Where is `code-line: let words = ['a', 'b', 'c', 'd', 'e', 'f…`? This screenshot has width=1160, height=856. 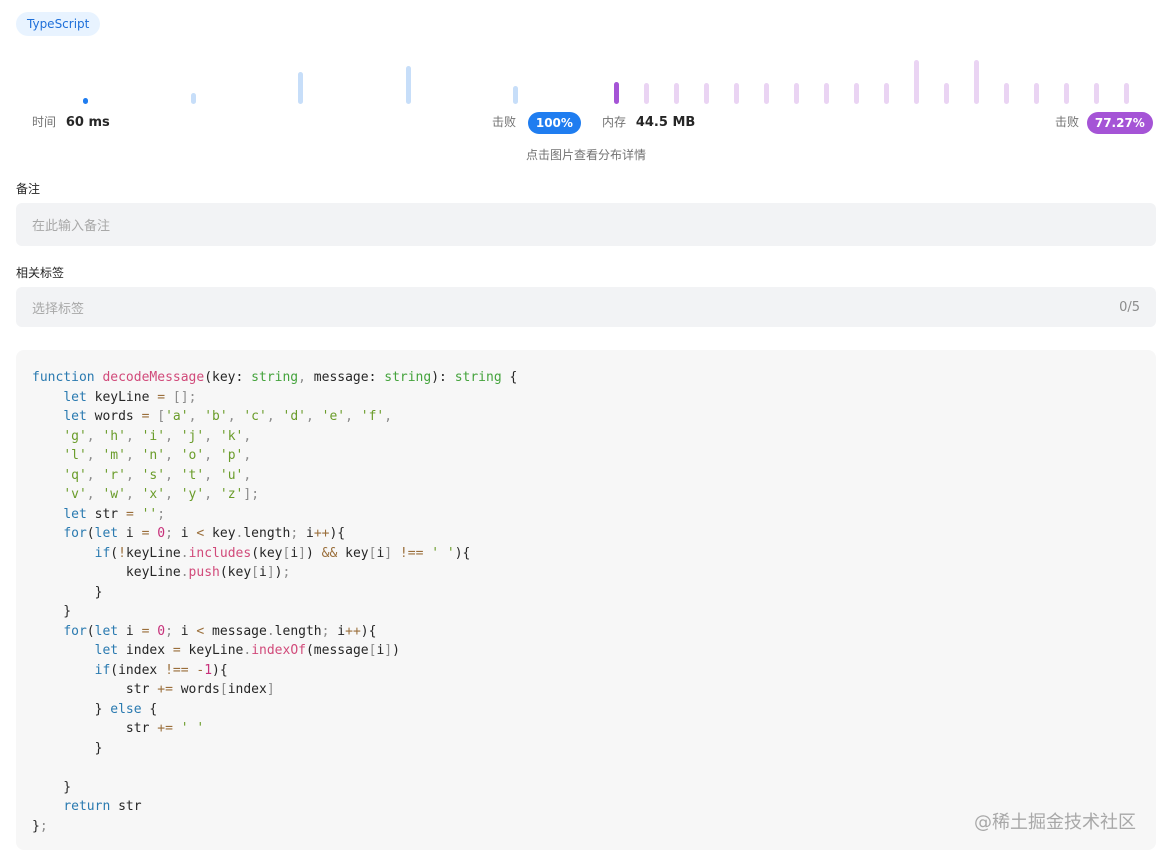
code-line: let words = ['a', 'b', 'c', 'd', 'e', 'f… is located at coordinates (228, 416).